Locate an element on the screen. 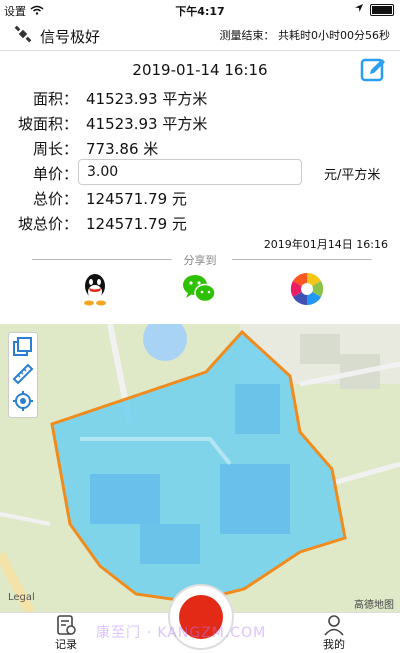 This screenshot has height=653, width=400. share-moments-button is located at coordinates (307, 289).